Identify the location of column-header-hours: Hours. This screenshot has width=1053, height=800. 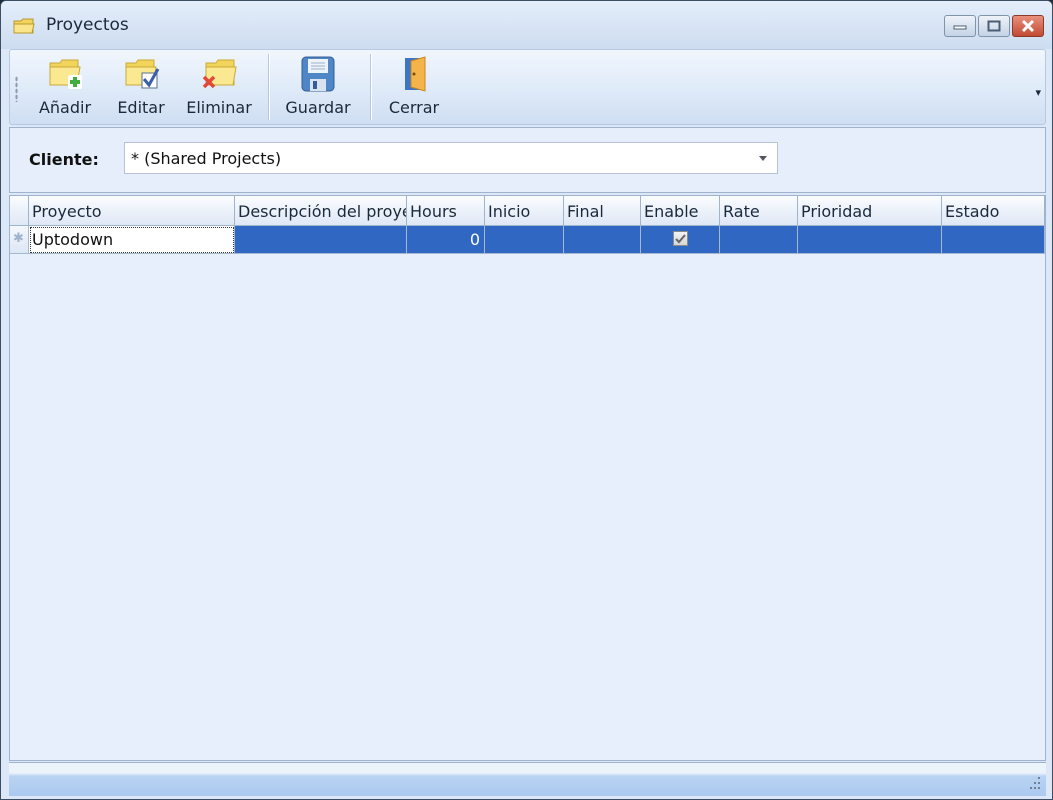
(446, 211).